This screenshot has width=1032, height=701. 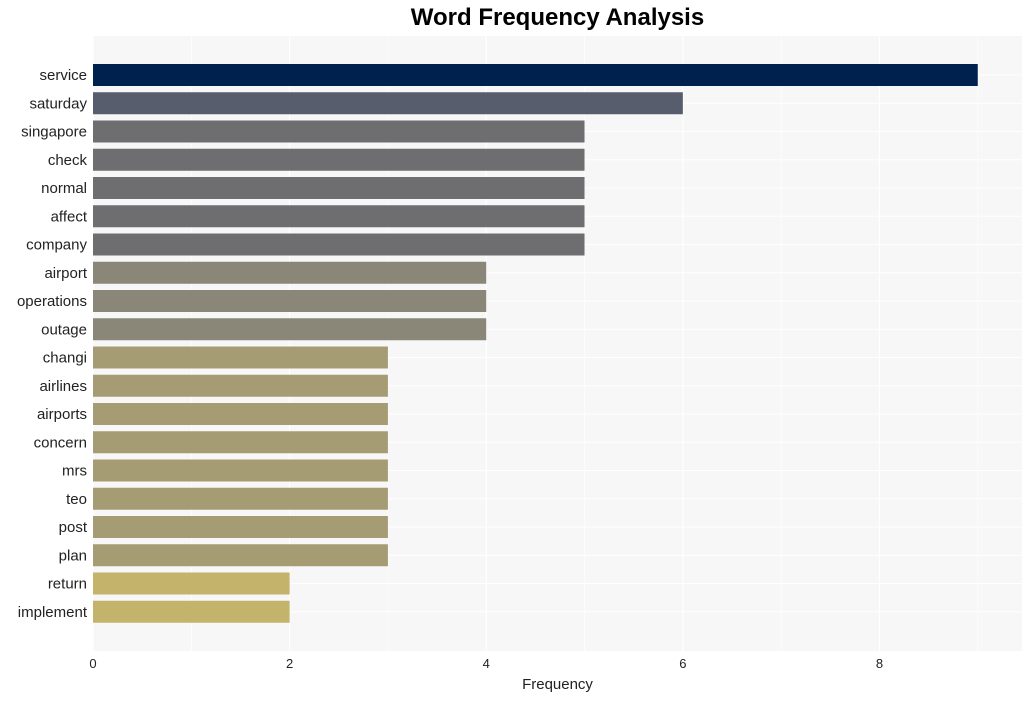 I want to click on bar-airlines, so click(x=240, y=385).